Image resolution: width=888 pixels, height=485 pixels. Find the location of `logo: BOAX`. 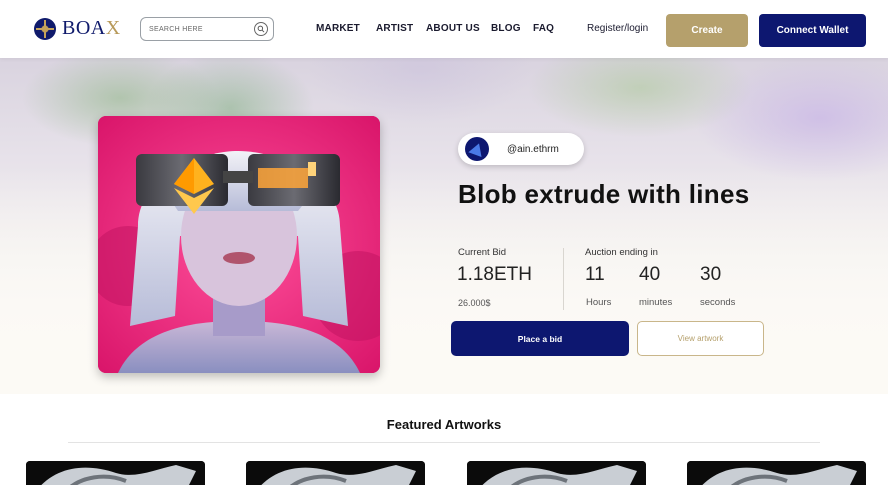

logo: BOAX is located at coordinates (77, 28).